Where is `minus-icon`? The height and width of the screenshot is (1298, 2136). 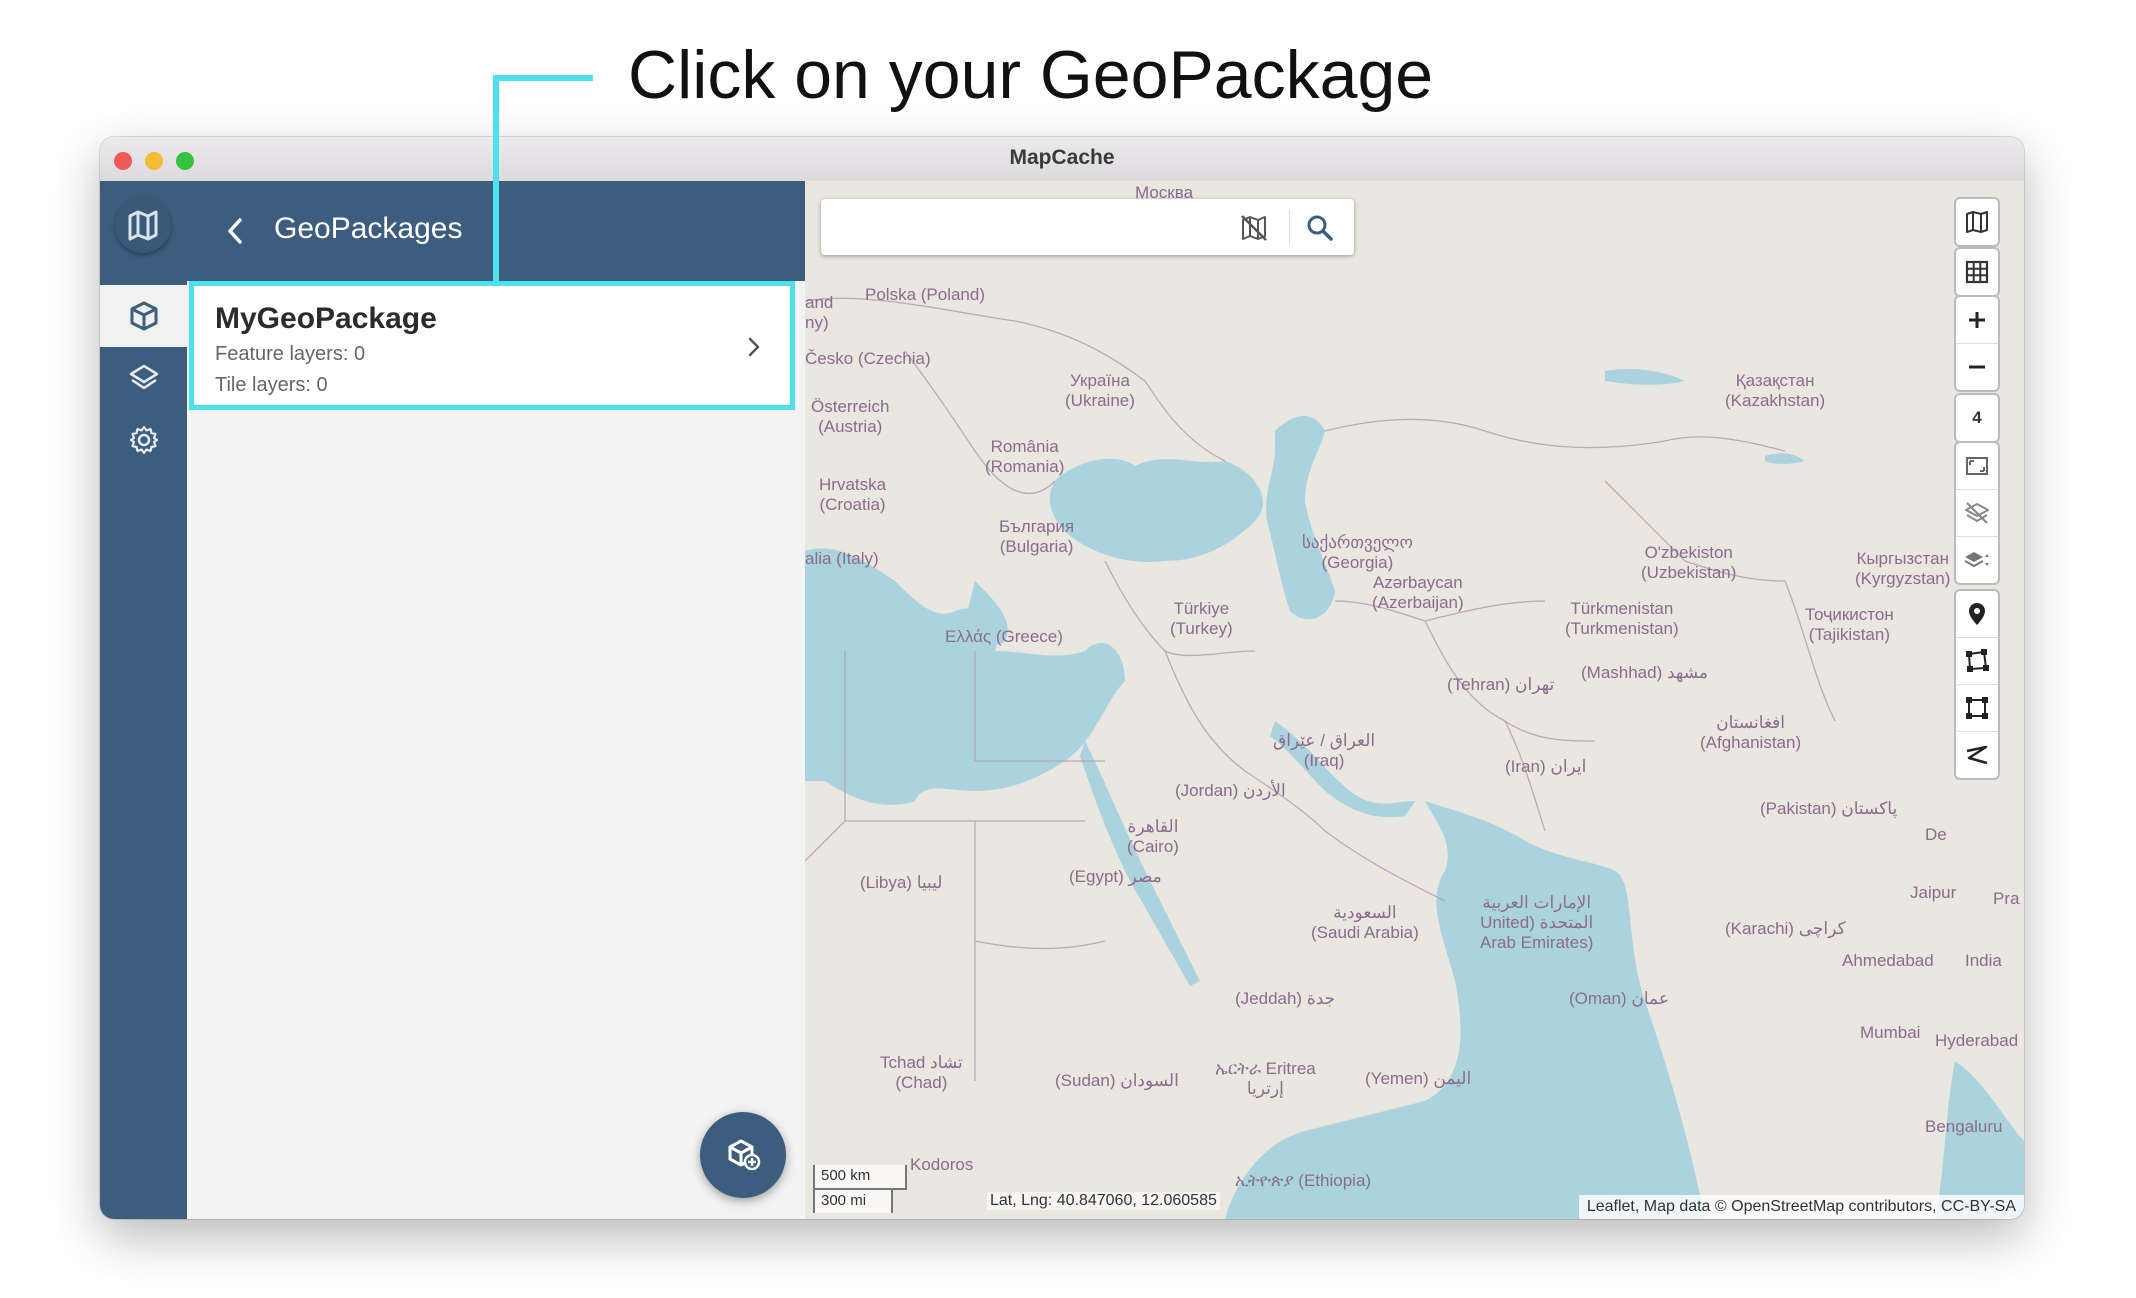
minus-icon is located at coordinates (1977, 367).